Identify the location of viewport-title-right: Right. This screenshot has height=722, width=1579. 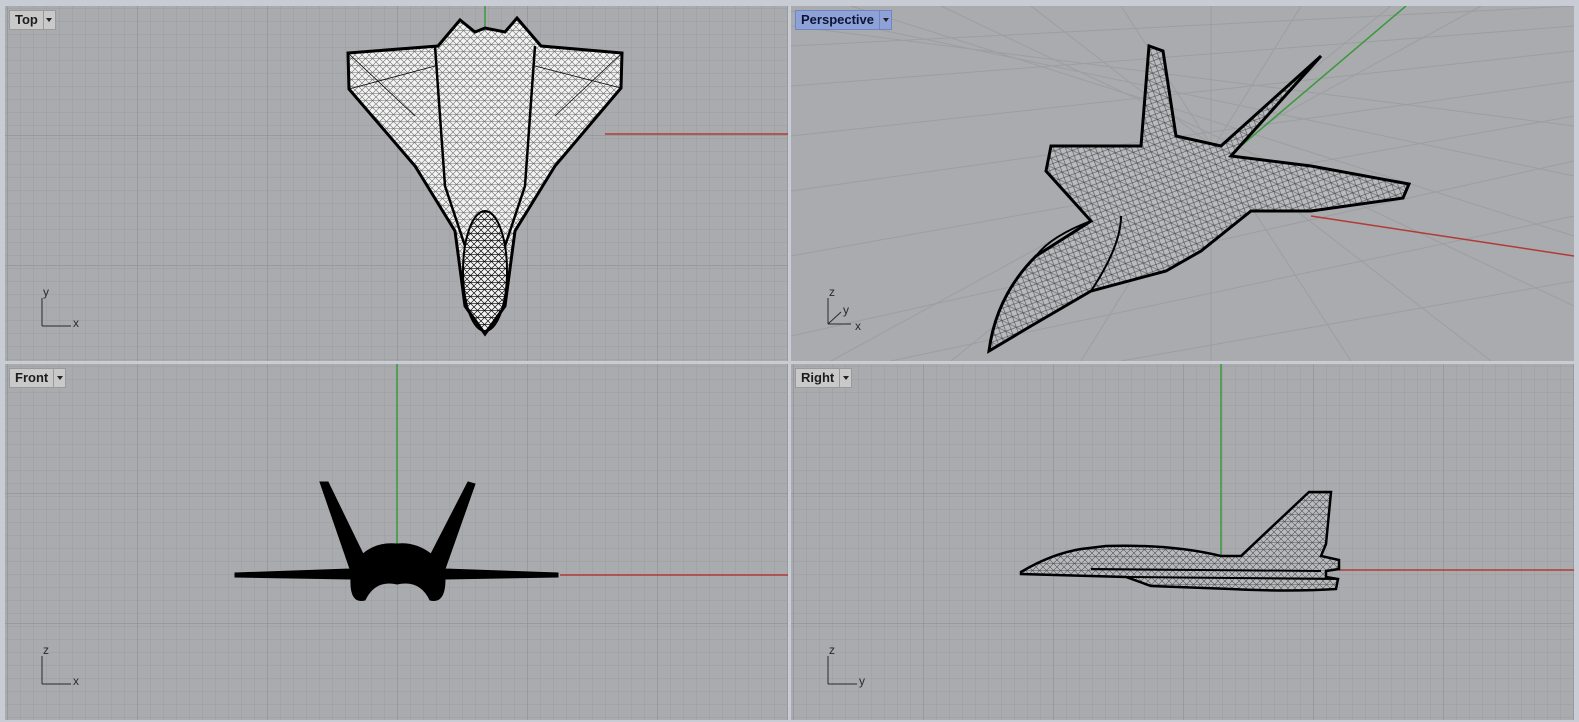
(824, 378).